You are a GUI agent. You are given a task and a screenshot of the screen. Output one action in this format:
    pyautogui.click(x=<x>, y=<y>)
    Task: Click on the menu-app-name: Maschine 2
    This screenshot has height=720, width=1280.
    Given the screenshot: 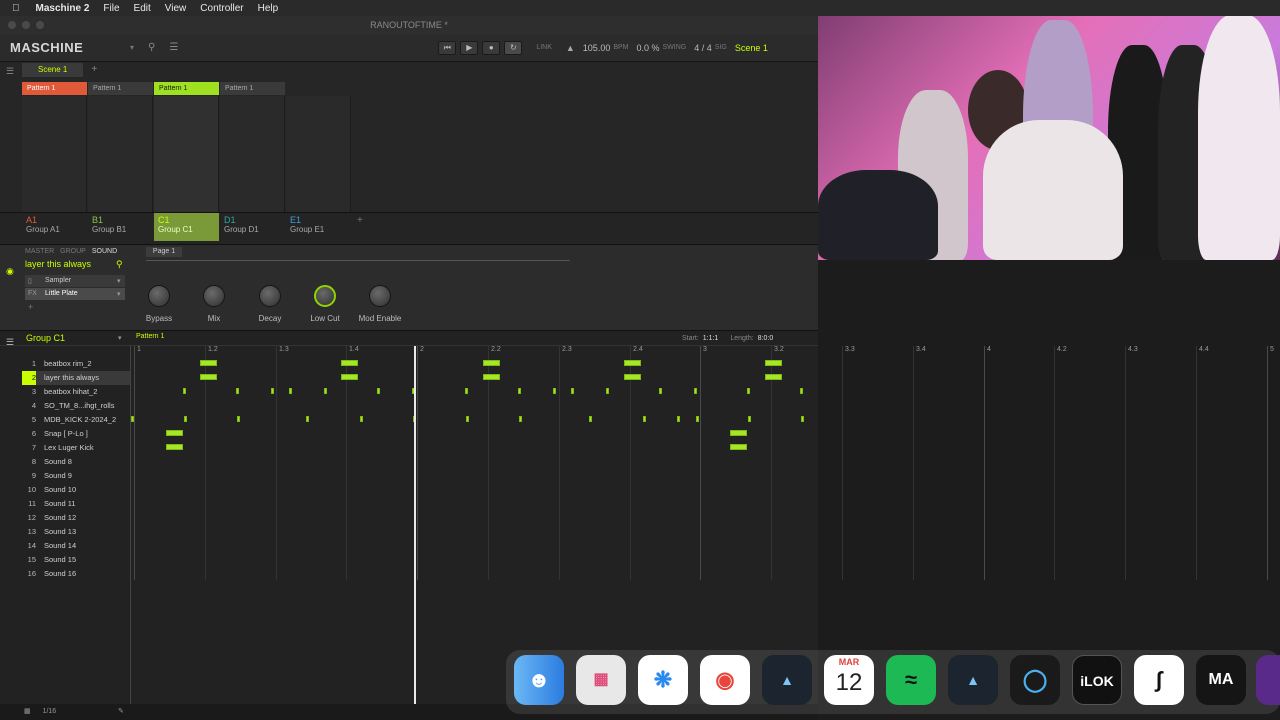 What is the action you would take?
    pyautogui.click(x=63, y=8)
    